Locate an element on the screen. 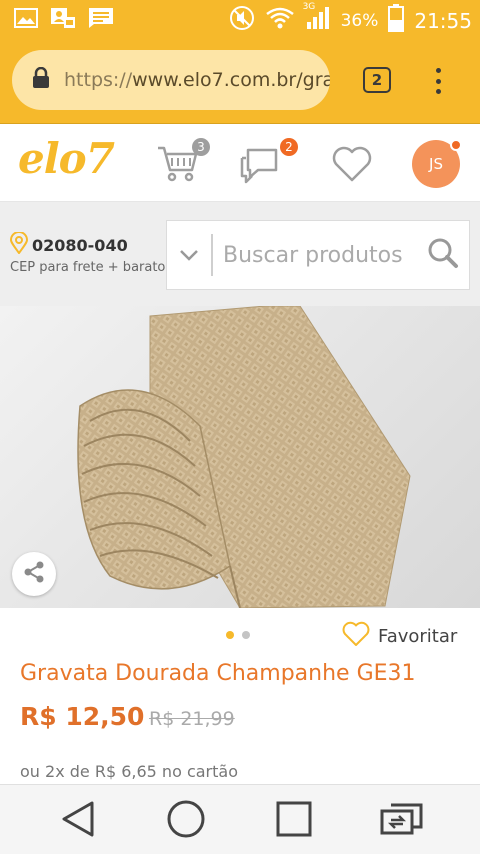 This screenshot has height=854, width=480. address-bar: https://www.elo7.com.br/gra is located at coordinates (171, 80).